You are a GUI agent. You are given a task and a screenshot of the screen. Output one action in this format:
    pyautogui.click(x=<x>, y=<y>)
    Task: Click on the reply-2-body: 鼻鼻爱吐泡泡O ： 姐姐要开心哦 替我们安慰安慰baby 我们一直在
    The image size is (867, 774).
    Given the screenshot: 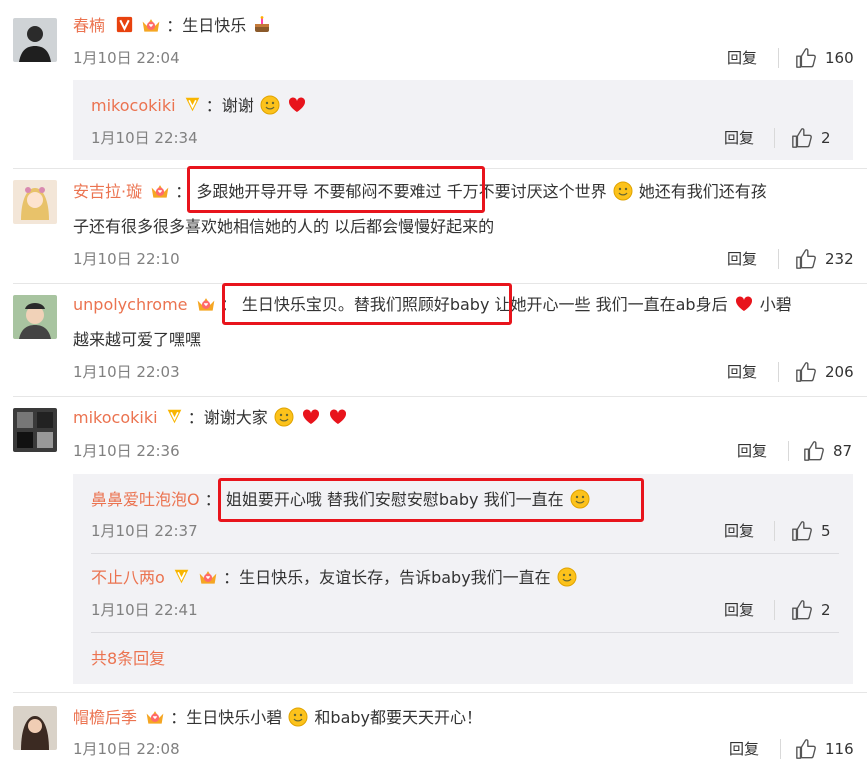 What is the action you would take?
    pyautogui.click(x=341, y=500)
    